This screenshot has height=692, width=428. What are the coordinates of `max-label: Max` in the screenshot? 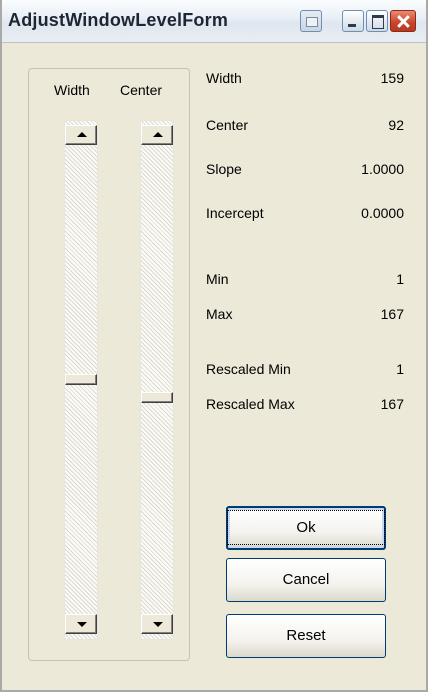 It's located at (219, 314).